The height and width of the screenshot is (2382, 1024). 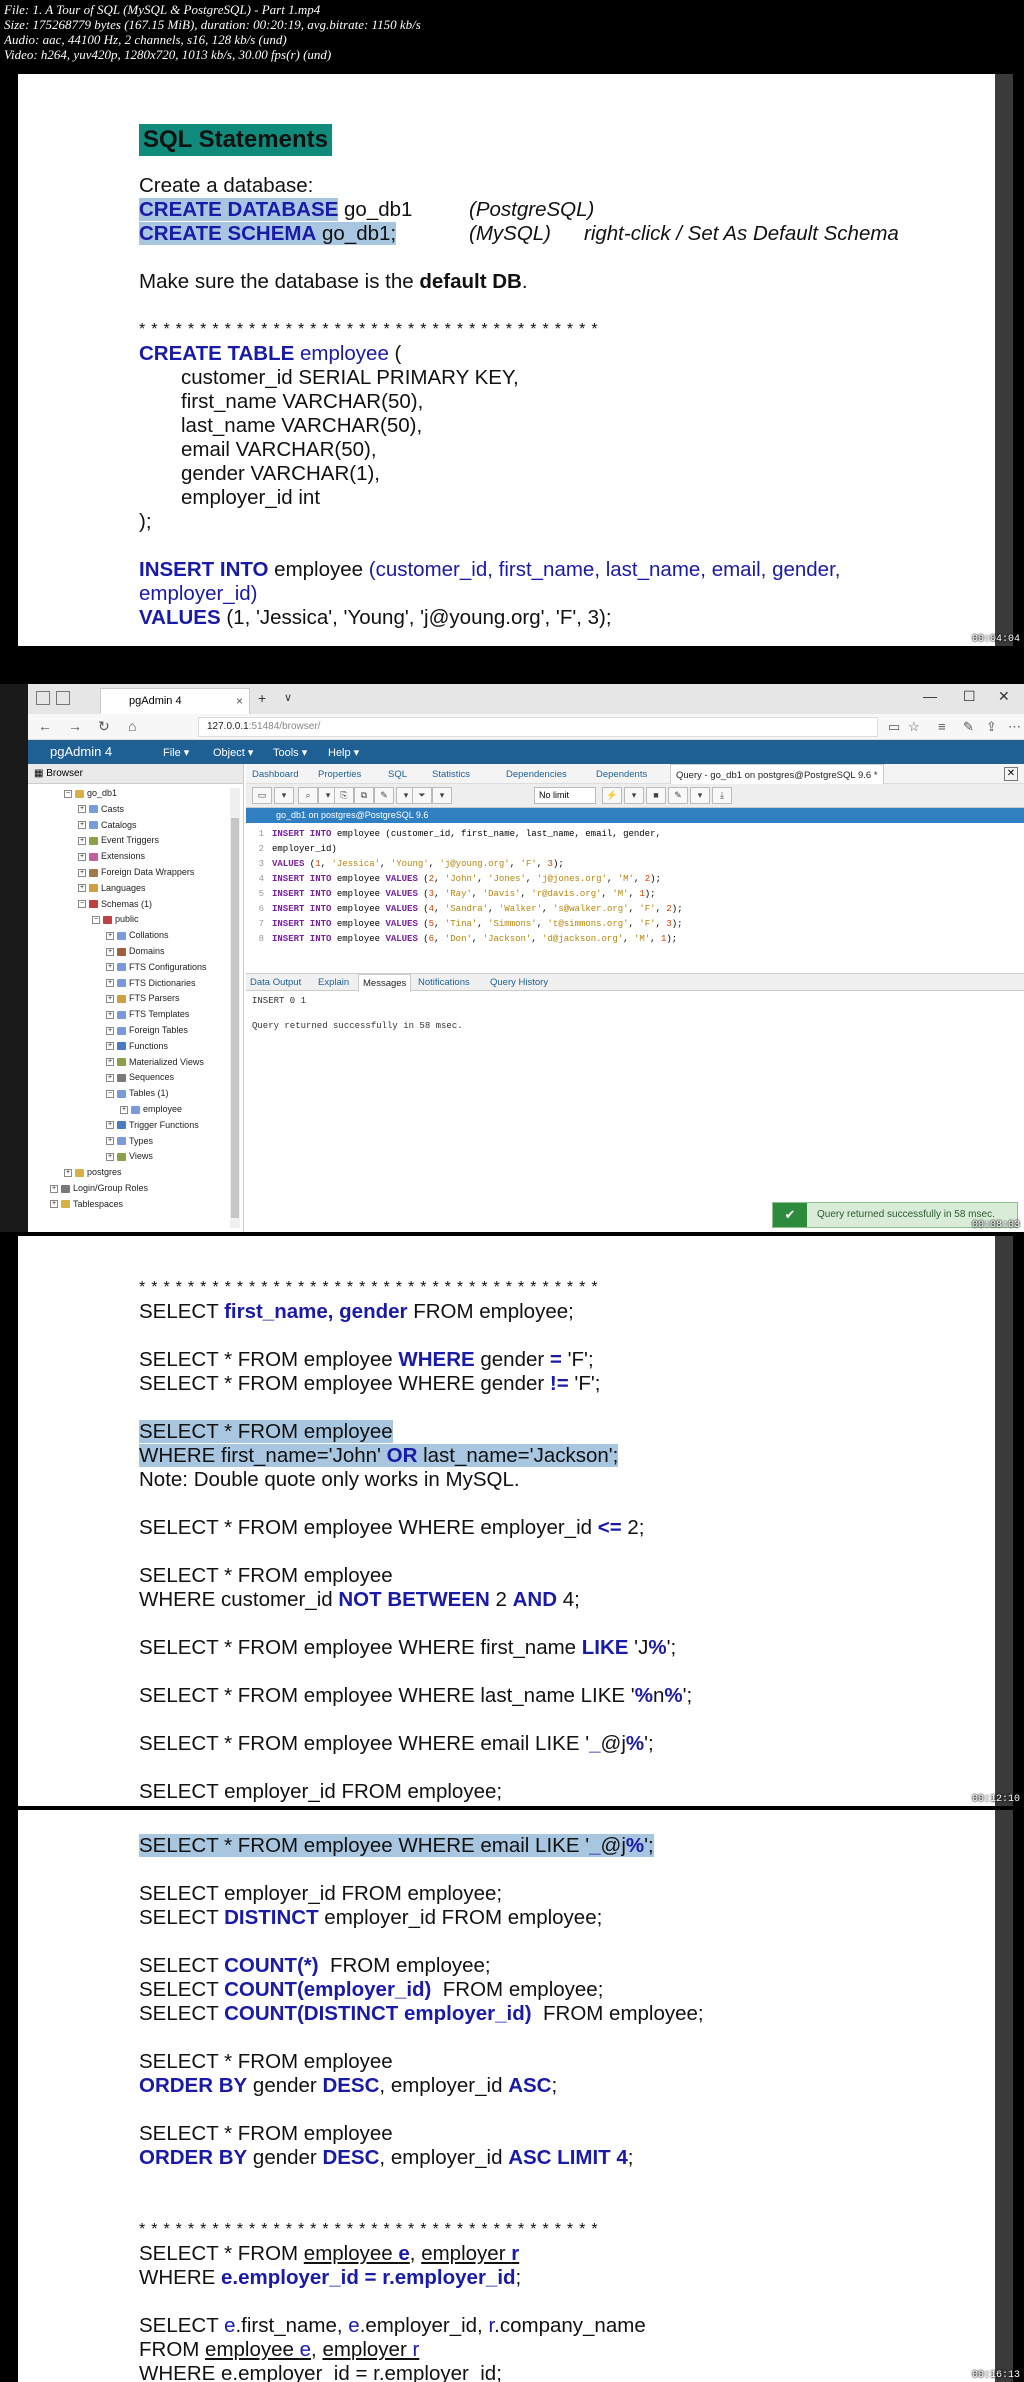 I want to click on toolbar-button-icon: ⤓, so click(x=722, y=795).